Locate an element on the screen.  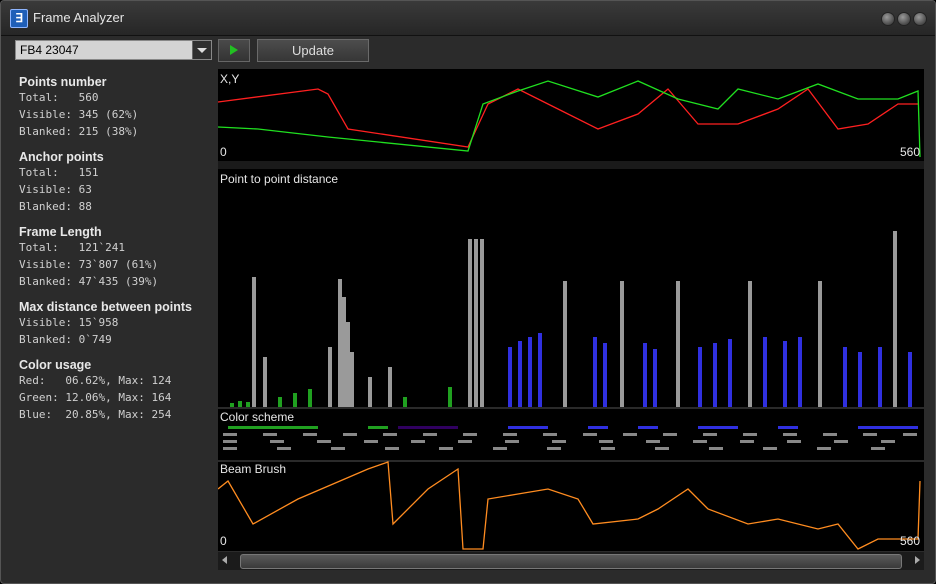
scroll-left-icon is located at coordinates (224, 560).